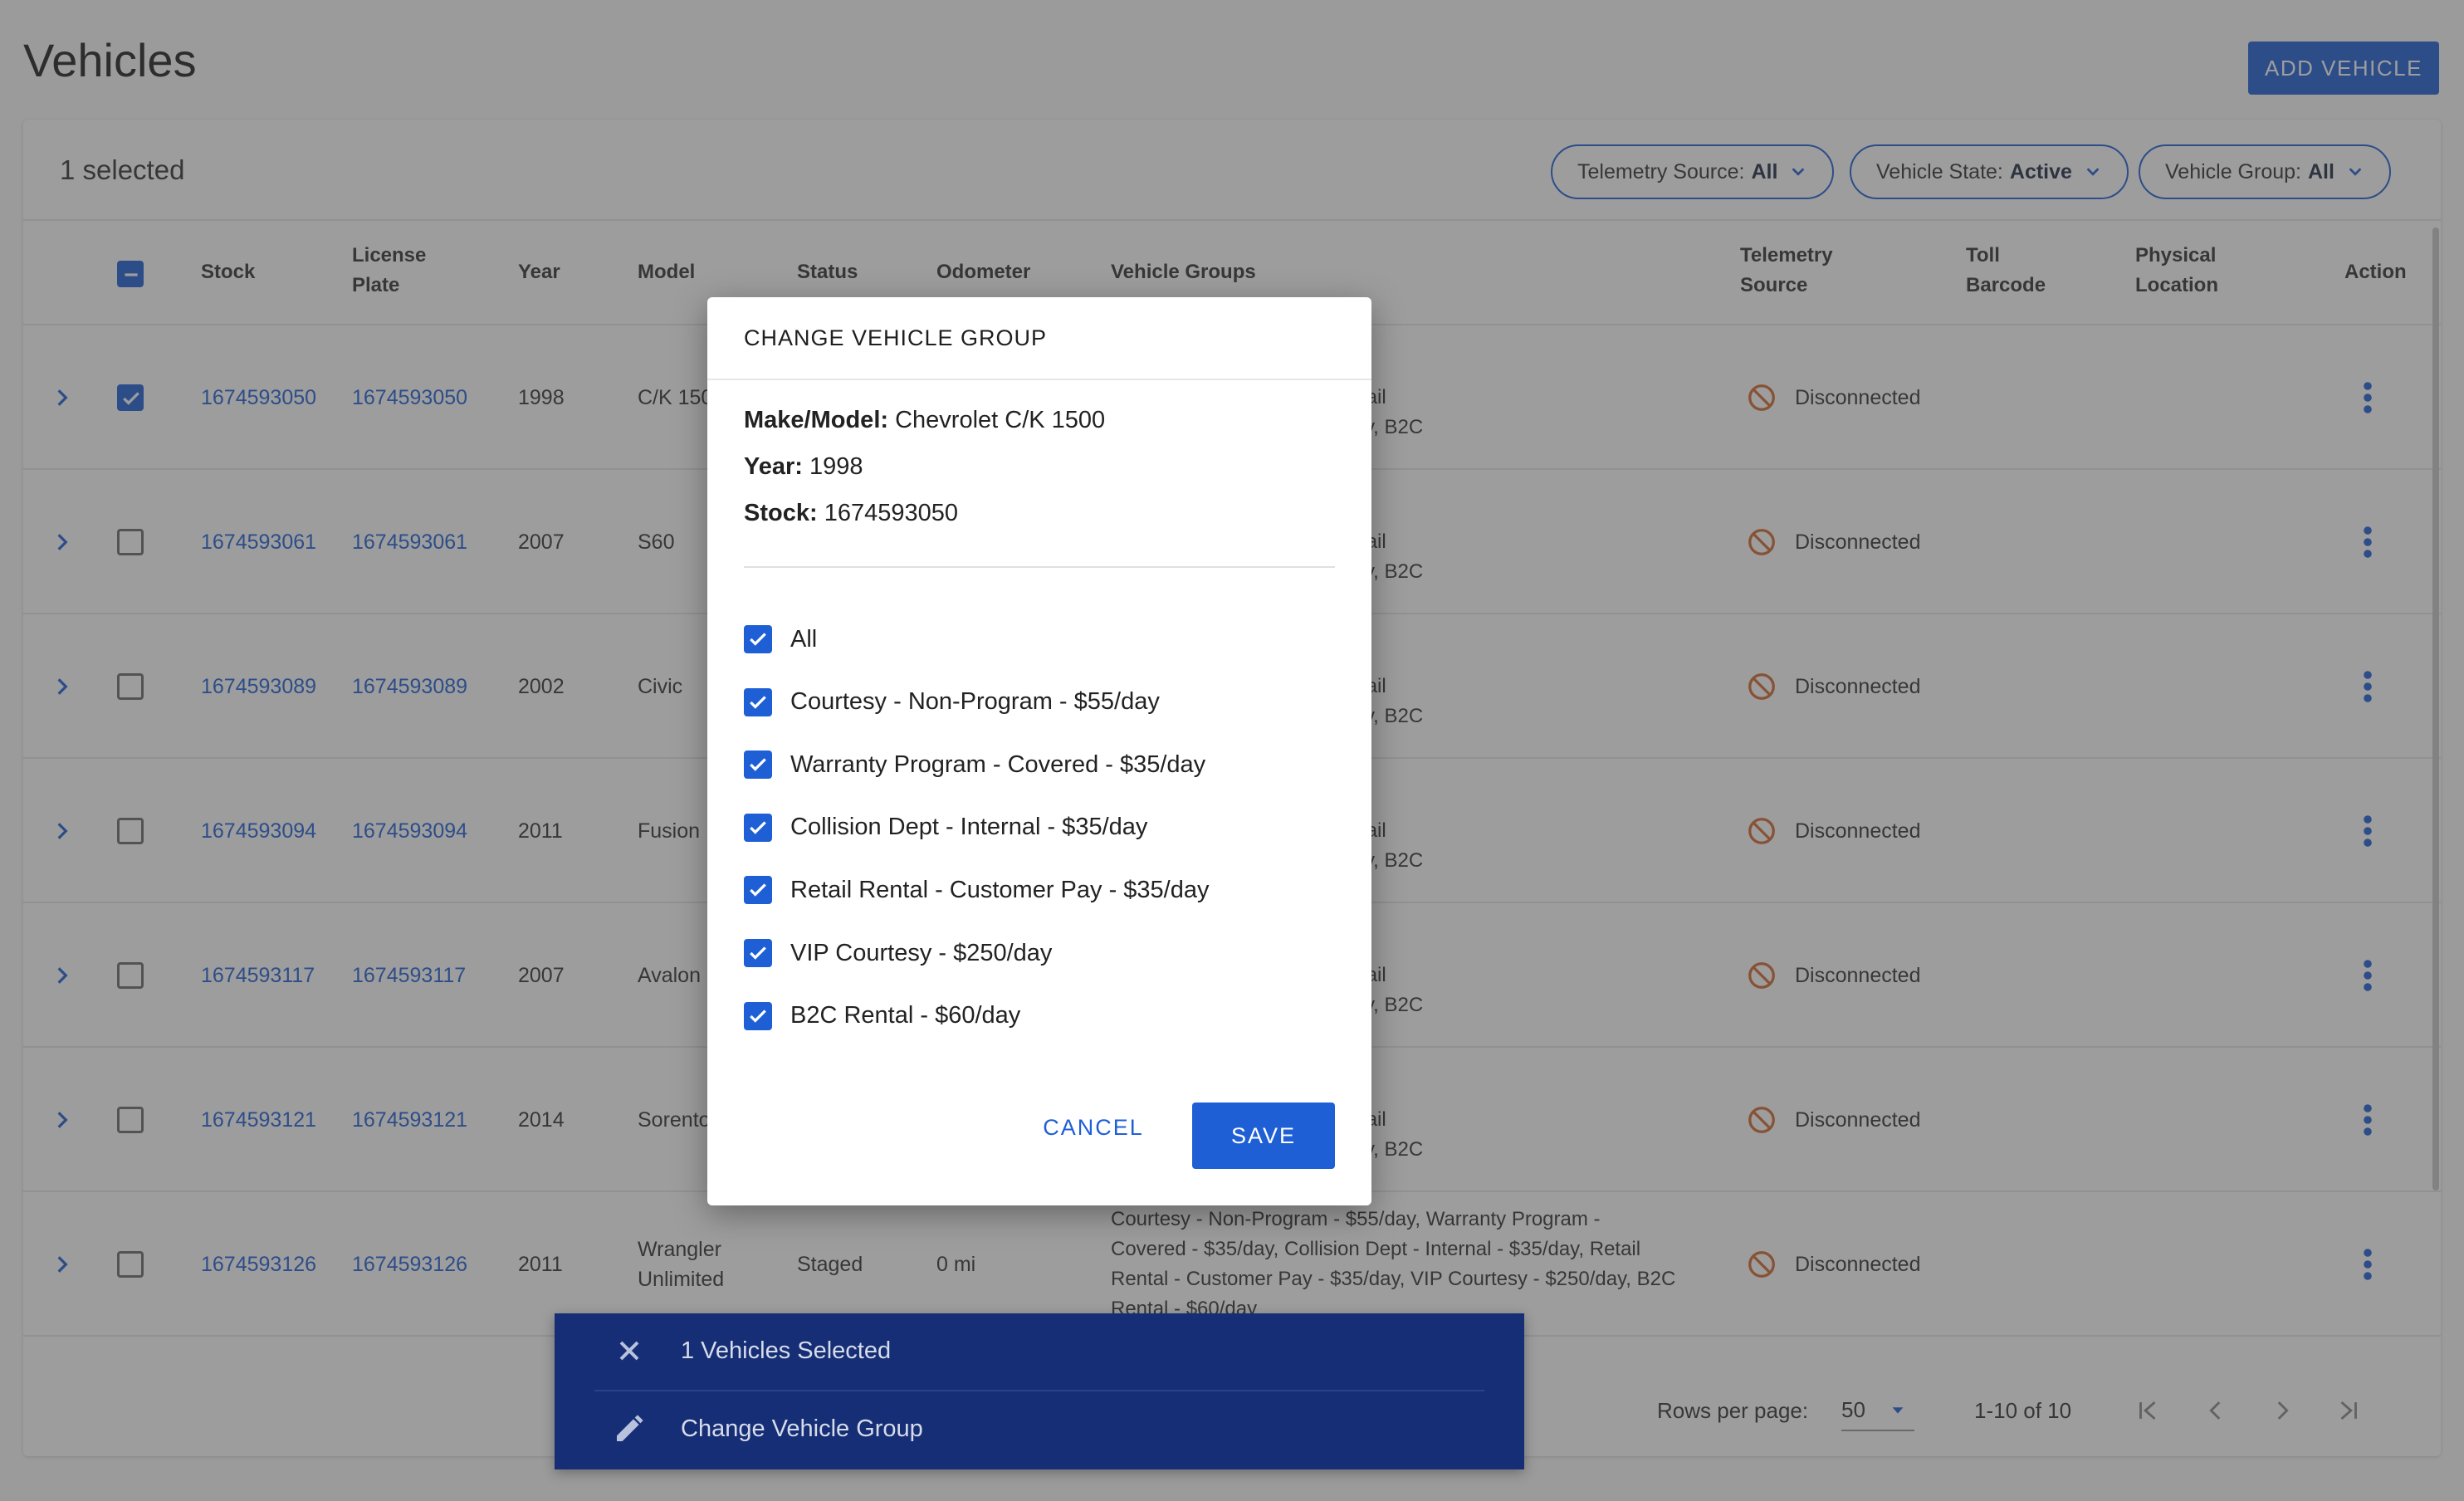  What do you see at coordinates (836, 467) in the screenshot?
I see `info-value: 1998` at bounding box center [836, 467].